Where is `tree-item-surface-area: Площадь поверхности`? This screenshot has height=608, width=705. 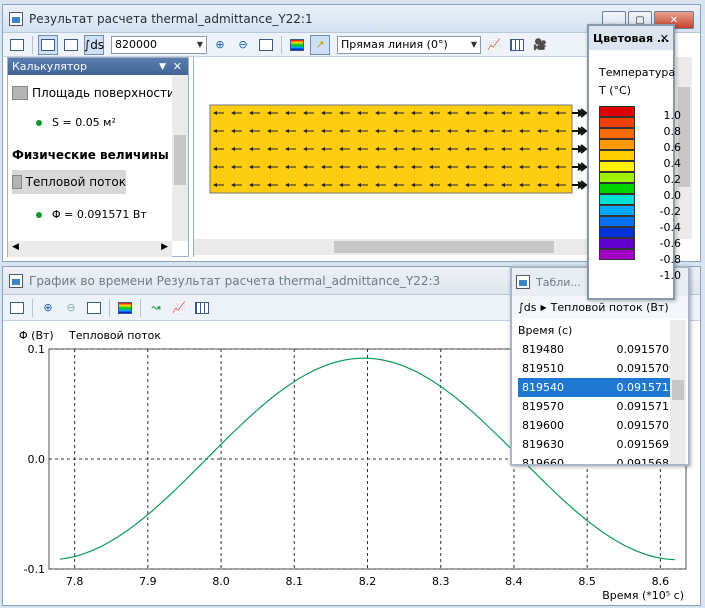 tree-item-surface-area: Площадь поверхности is located at coordinates (93, 93).